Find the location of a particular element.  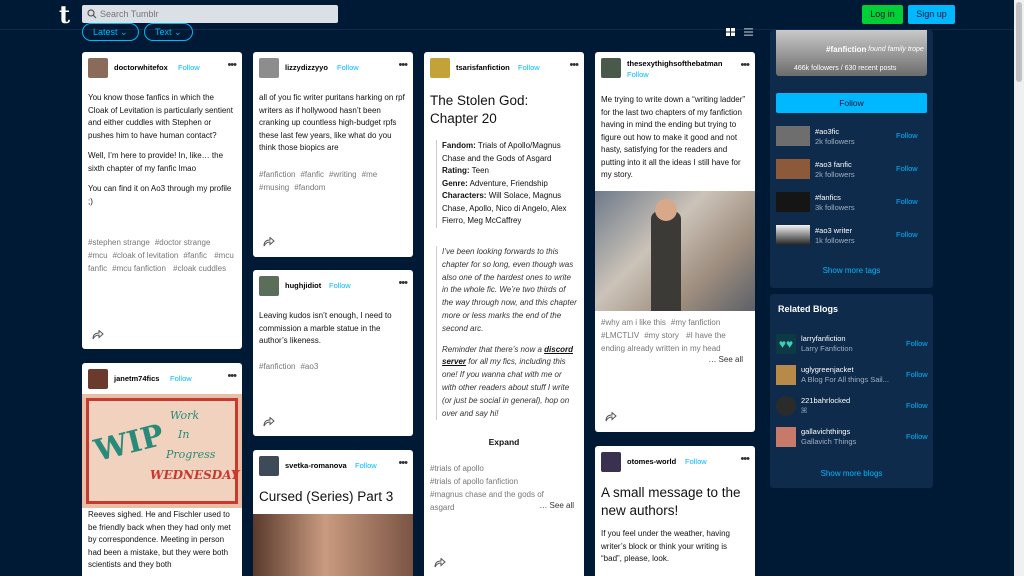

post-username: doctorwhitefox is located at coordinates (141, 67).